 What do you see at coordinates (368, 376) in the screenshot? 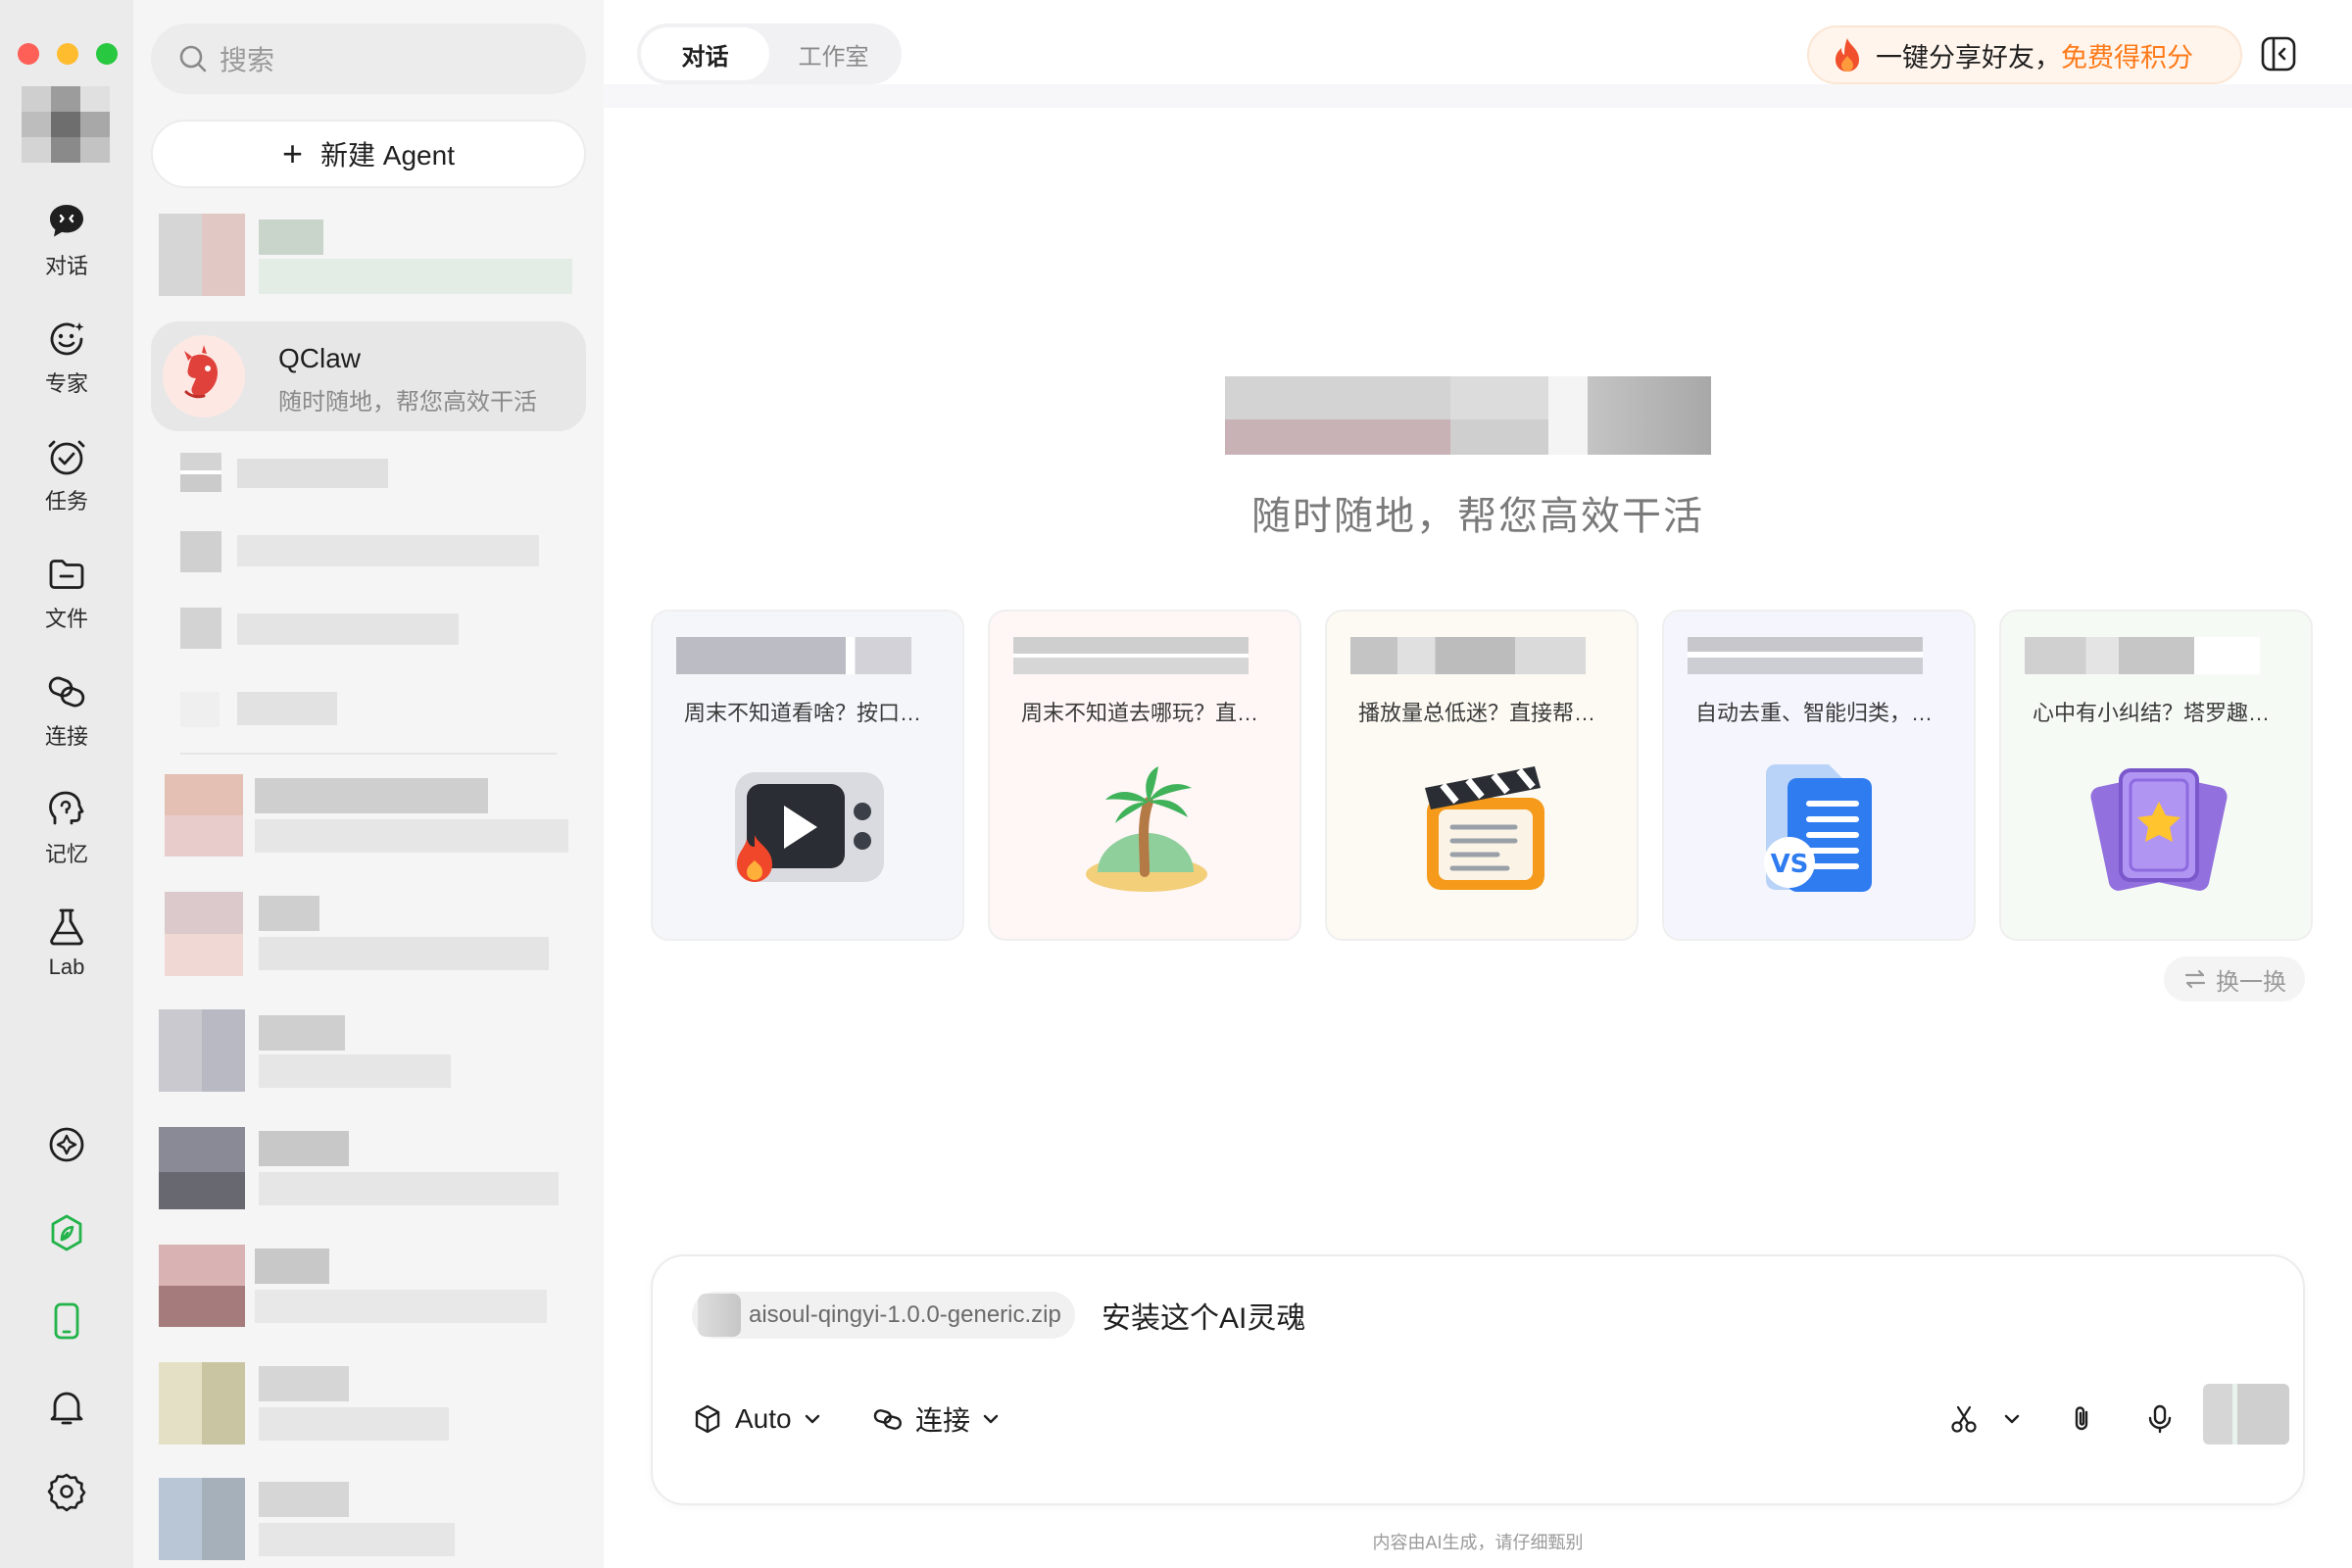
I see `agent-item-qclaw: QClaw 随时随地，帮您高效干活` at bounding box center [368, 376].